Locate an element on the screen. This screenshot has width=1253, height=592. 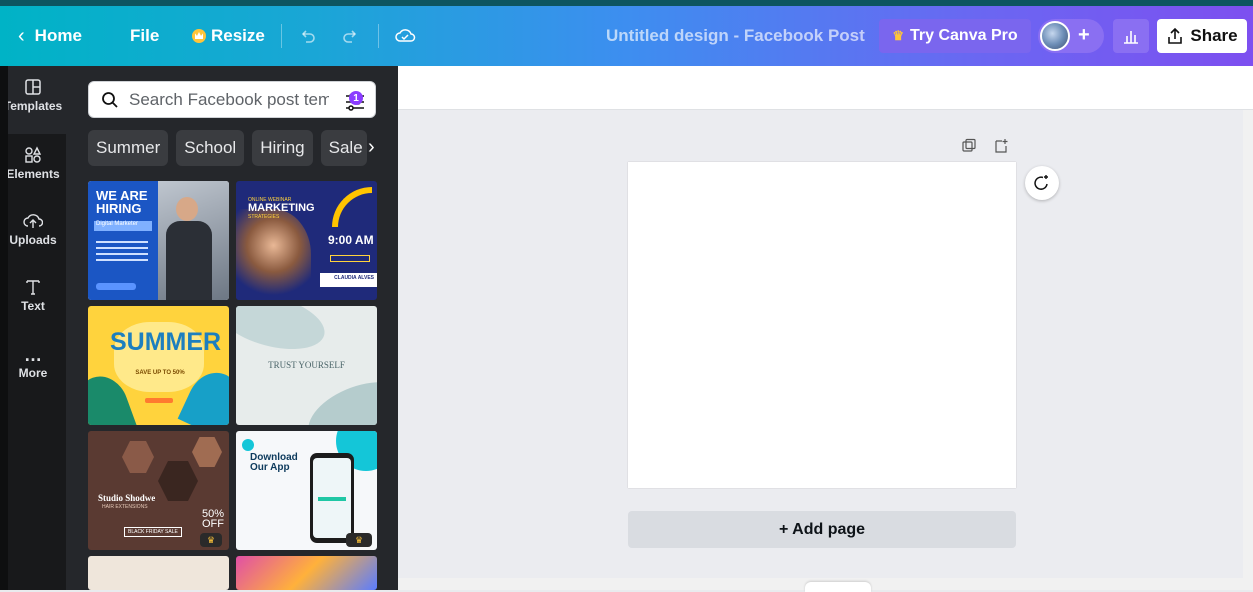
refresh-sparkle-icon is located at coordinates (1041, 182).